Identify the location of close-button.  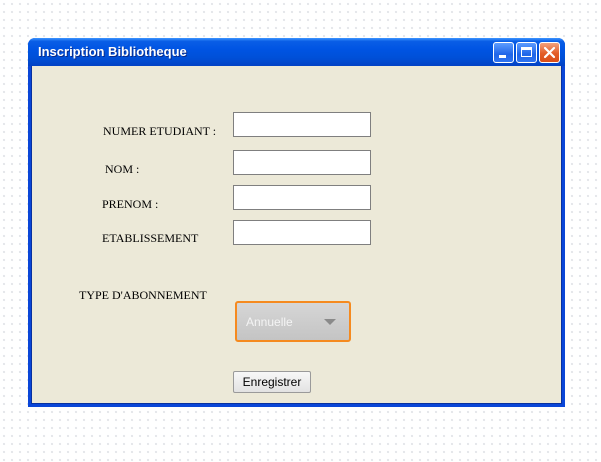
(549, 52).